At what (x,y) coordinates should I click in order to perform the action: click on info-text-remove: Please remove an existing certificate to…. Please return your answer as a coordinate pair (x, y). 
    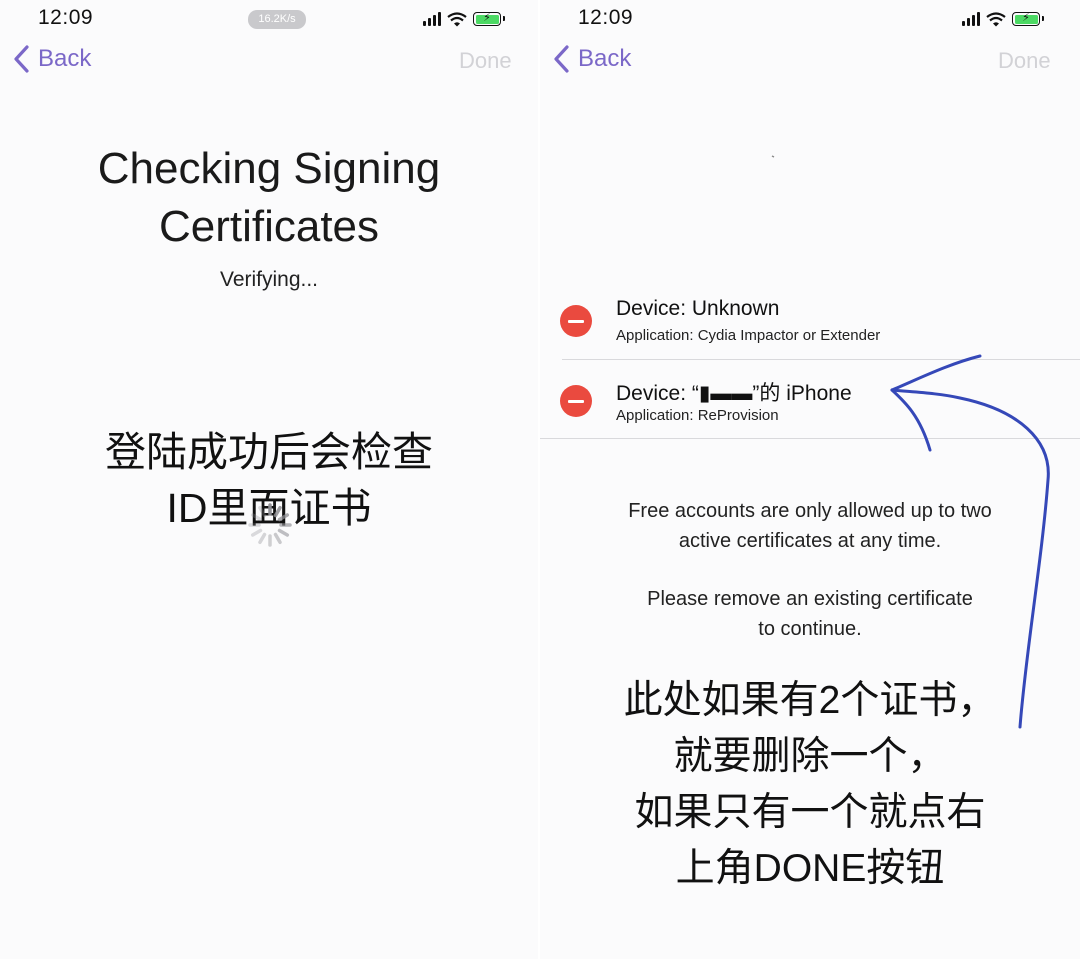
    Looking at the image, I should click on (810, 614).